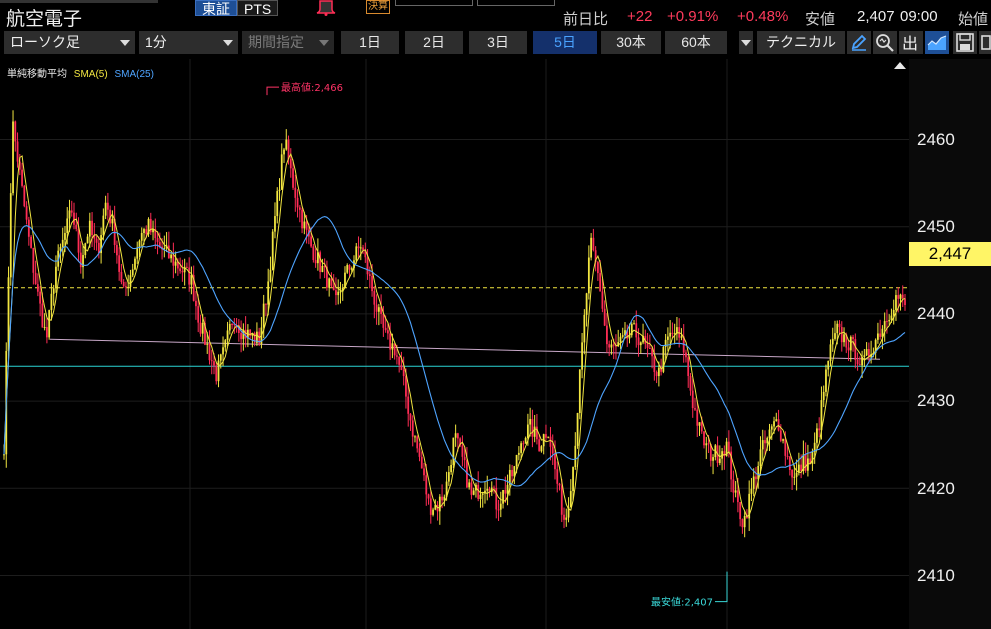 This screenshot has width=991, height=629. Describe the element at coordinates (746, 42) in the screenshot. I see `more-periods-dropdown` at that location.